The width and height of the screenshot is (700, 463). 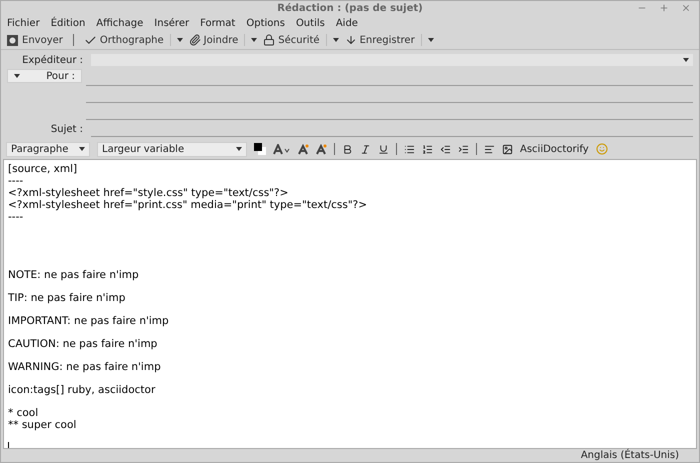 What do you see at coordinates (265, 23) in the screenshot?
I see `menu-item: Options` at bounding box center [265, 23].